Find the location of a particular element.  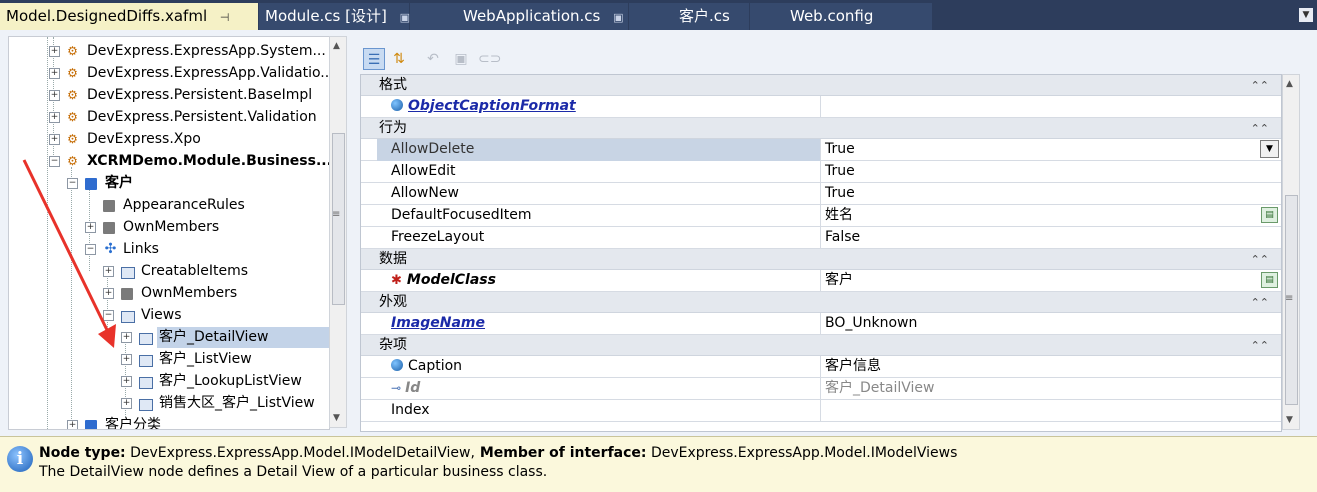

property-row: AllowNew True is located at coordinates (821, 194).